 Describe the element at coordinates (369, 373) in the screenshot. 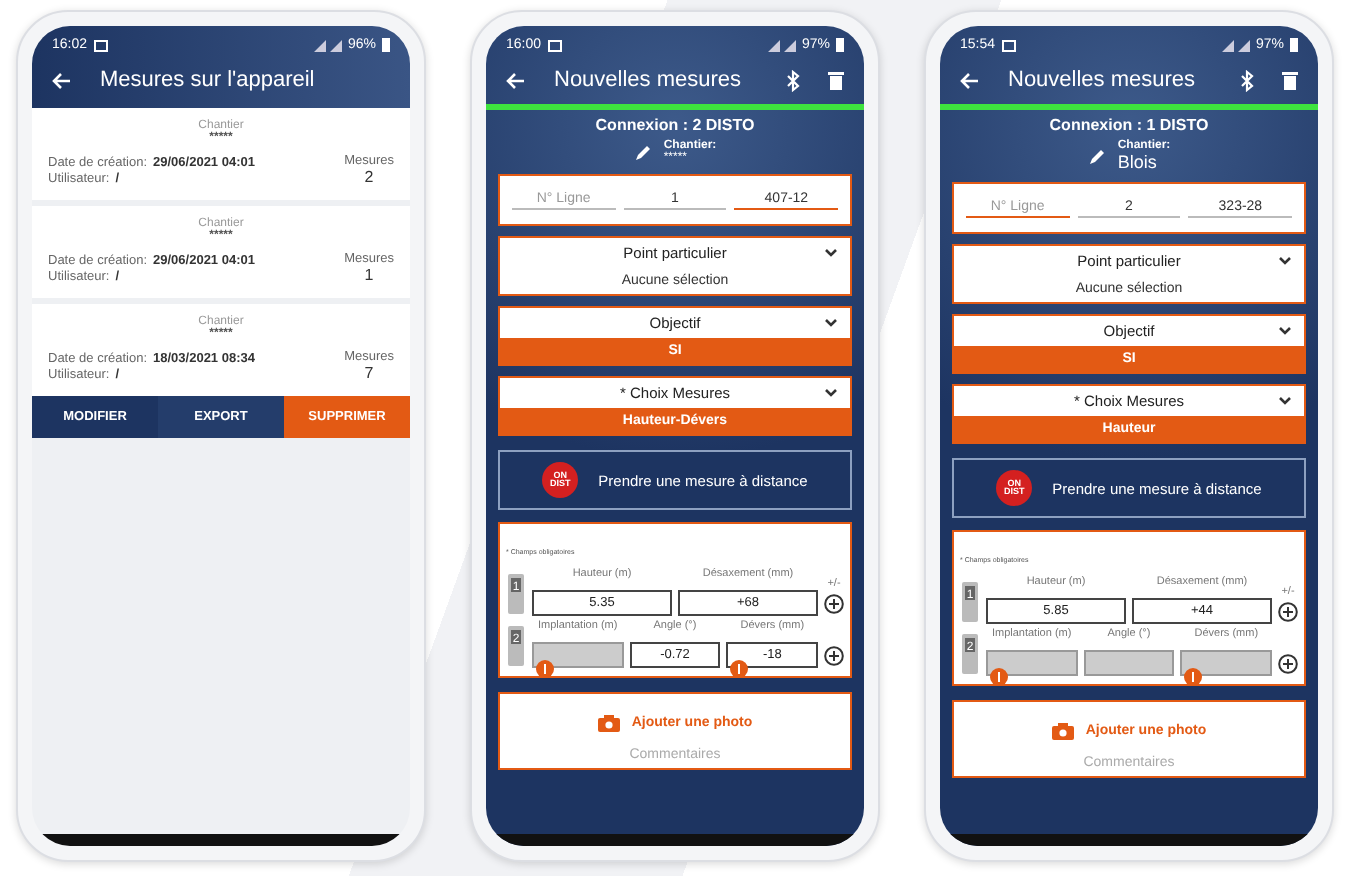

I see `measure-count: 7` at that location.